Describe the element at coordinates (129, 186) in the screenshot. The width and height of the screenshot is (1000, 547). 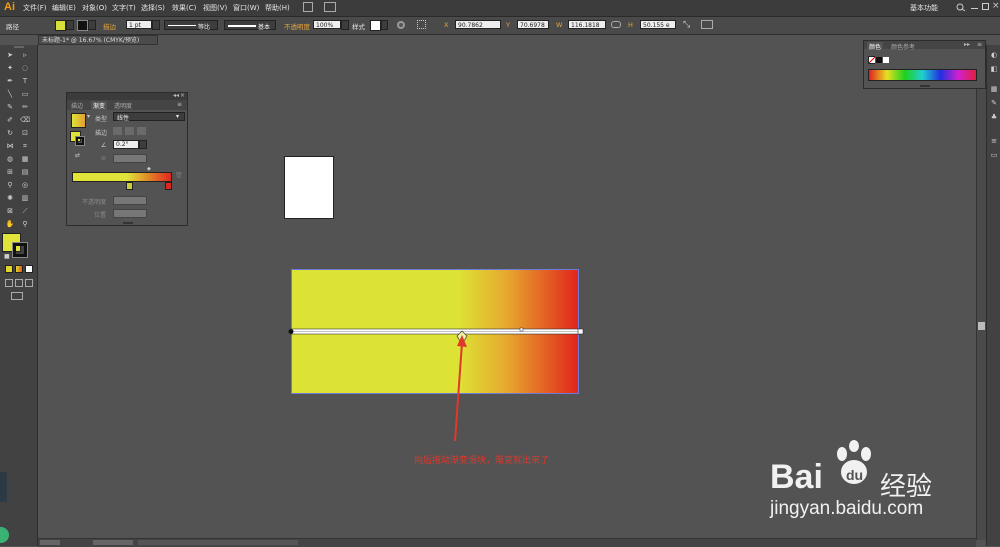
I see `color-stop-yellow` at that location.